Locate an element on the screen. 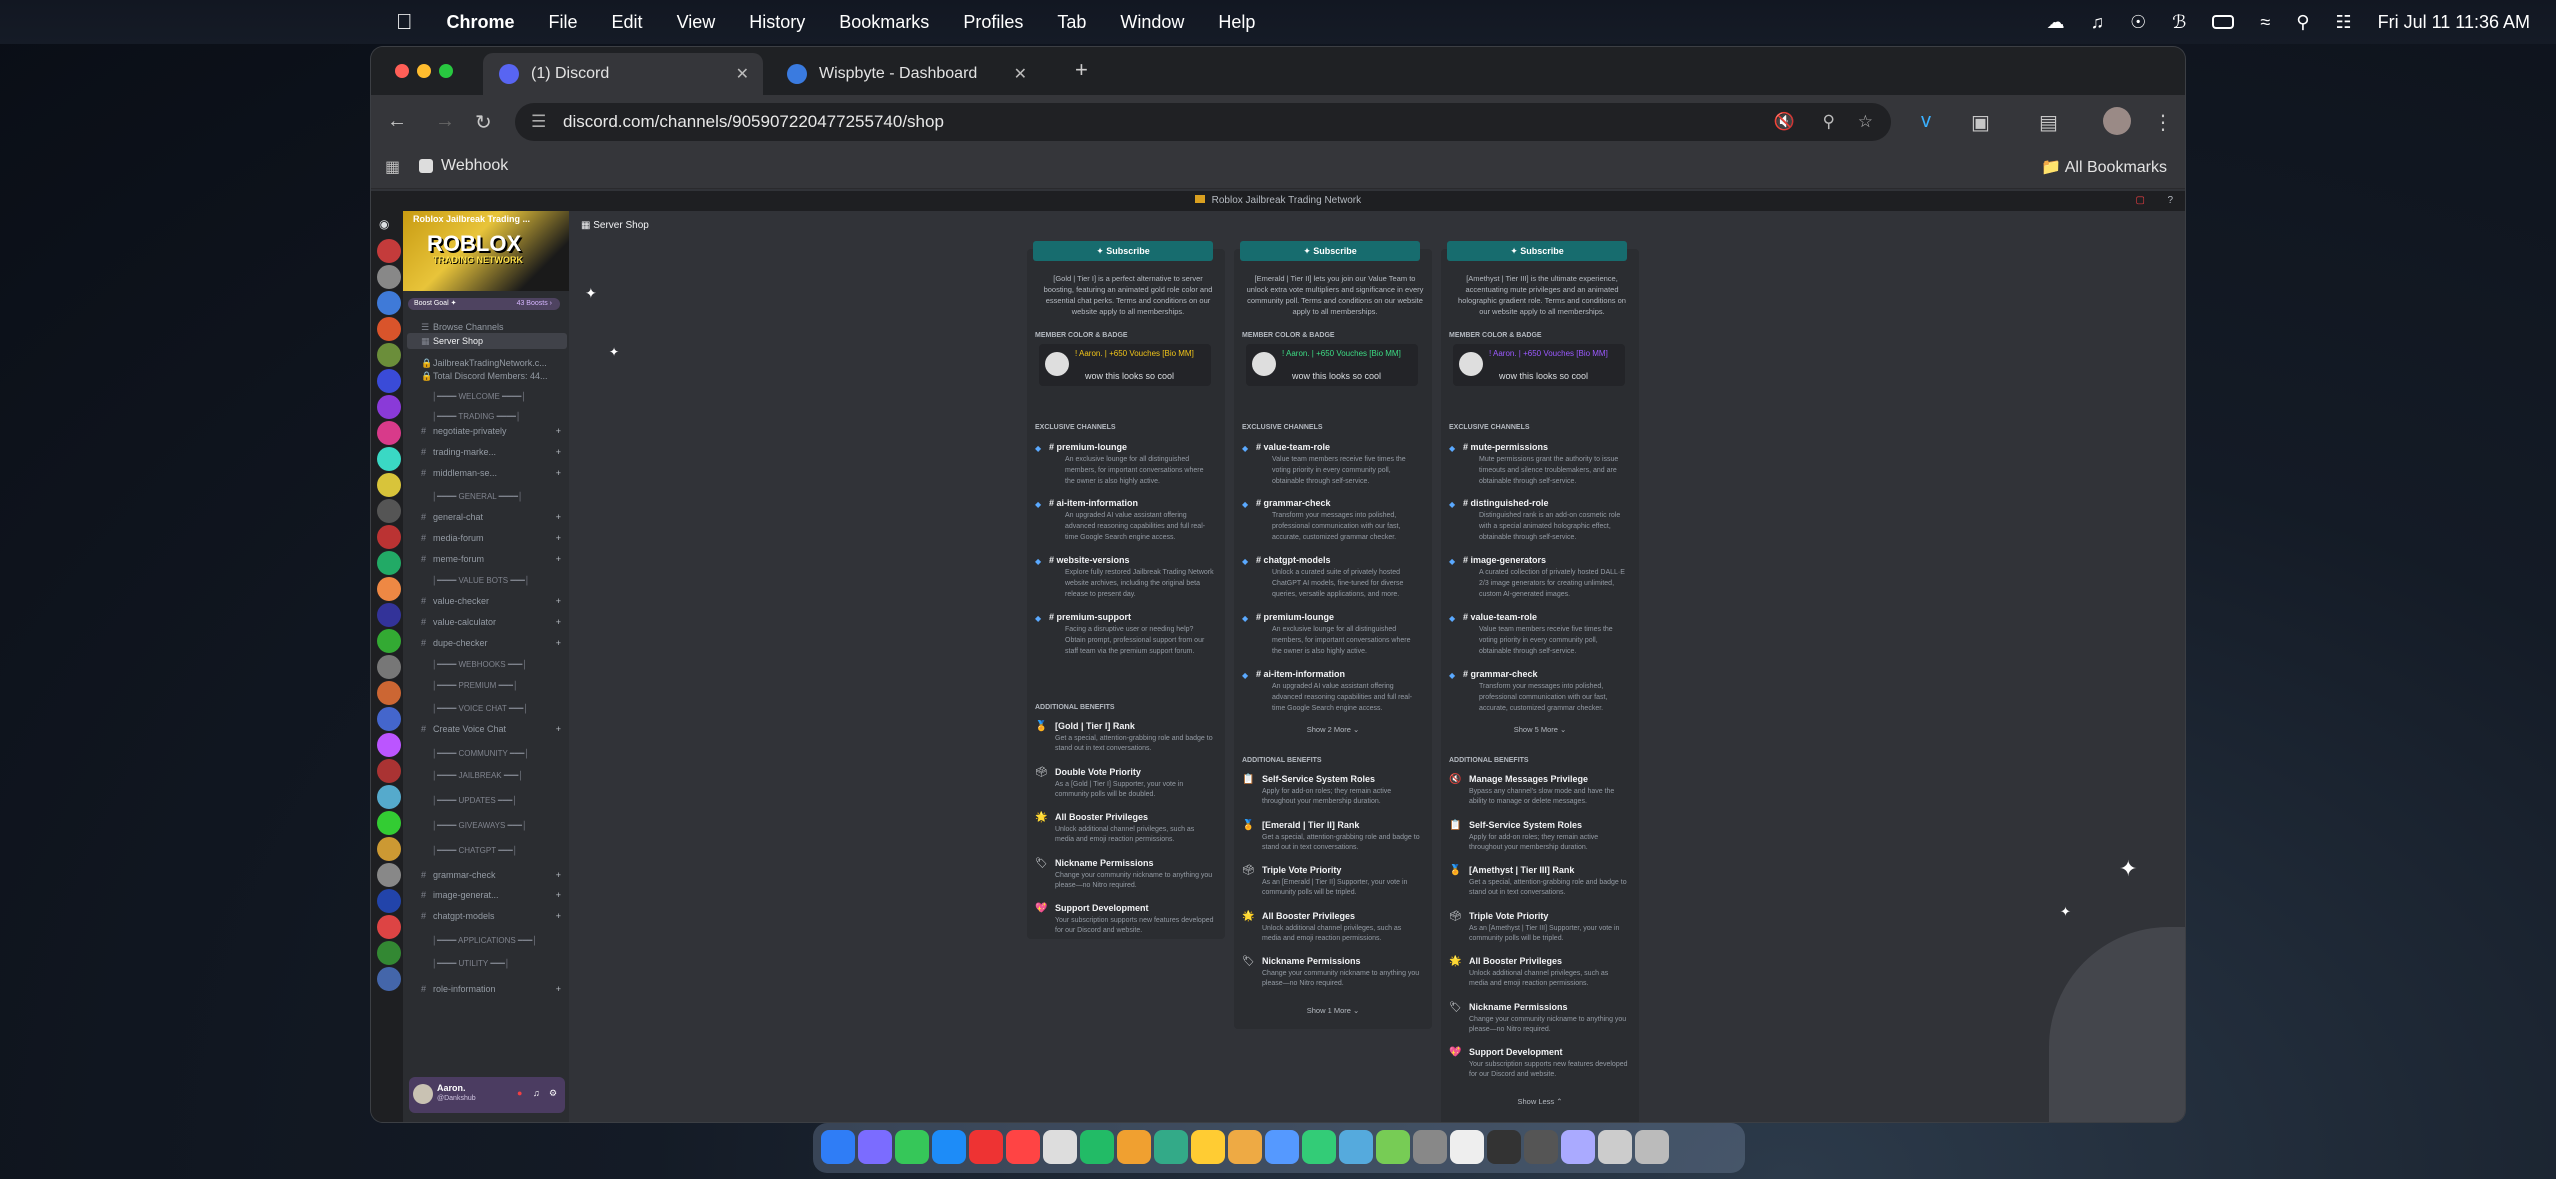  menu-profiles: Profiles is located at coordinates (993, 22).